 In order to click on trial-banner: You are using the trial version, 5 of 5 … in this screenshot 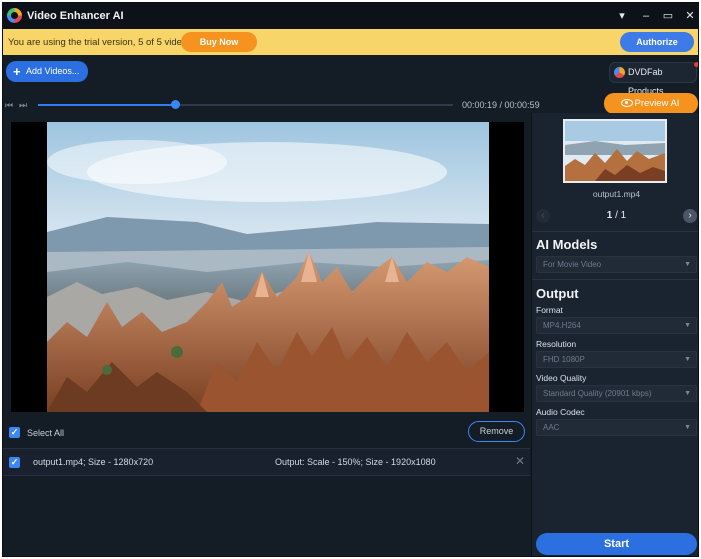, I will do `click(350, 42)`.